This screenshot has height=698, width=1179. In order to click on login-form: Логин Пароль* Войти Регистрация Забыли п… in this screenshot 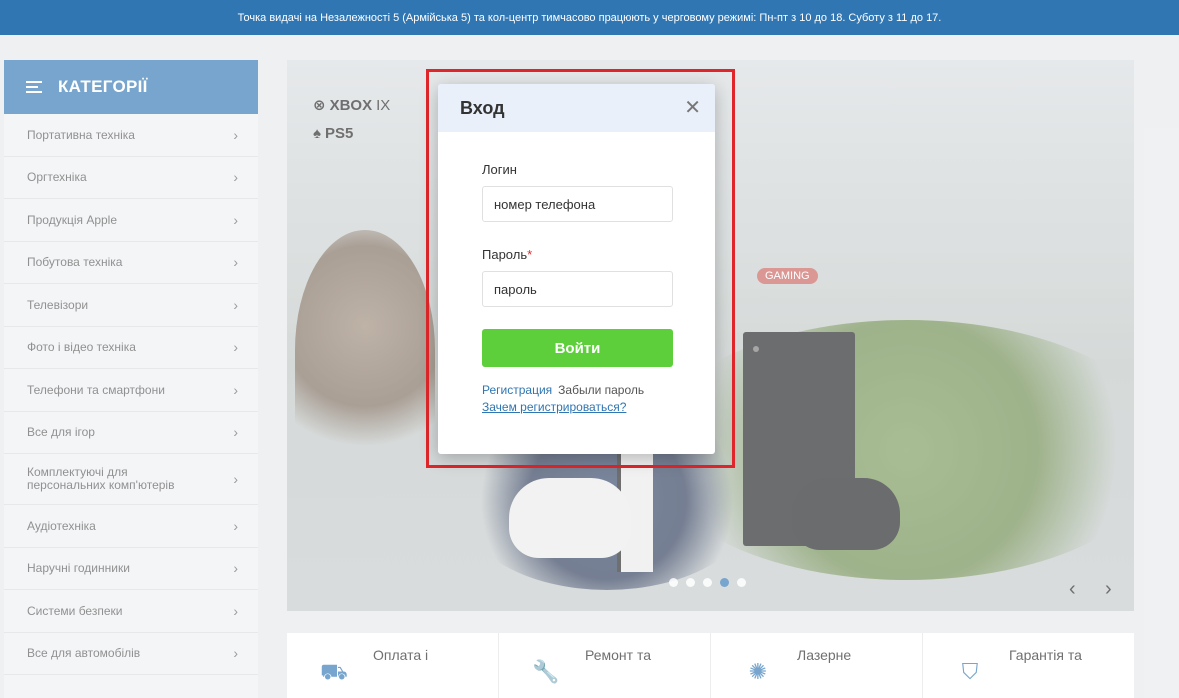, I will do `click(576, 273)`.